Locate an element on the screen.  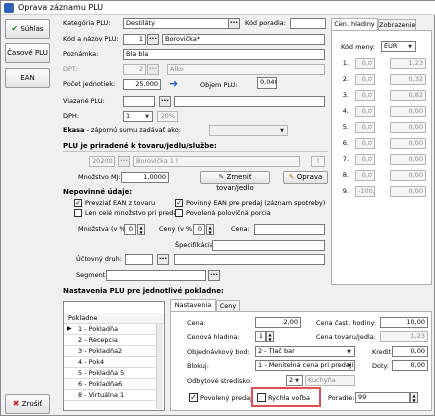
cancel-button: ✖ Zrušiť is located at coordinates (27, 404).